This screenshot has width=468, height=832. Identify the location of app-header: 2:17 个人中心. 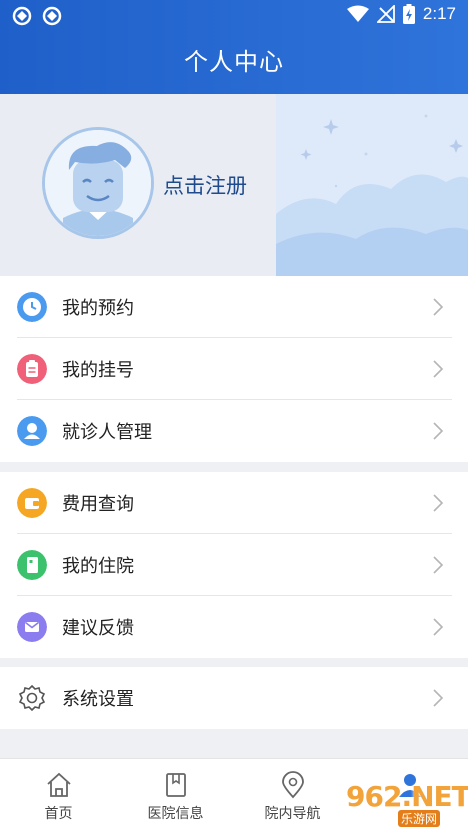
(234, 47).